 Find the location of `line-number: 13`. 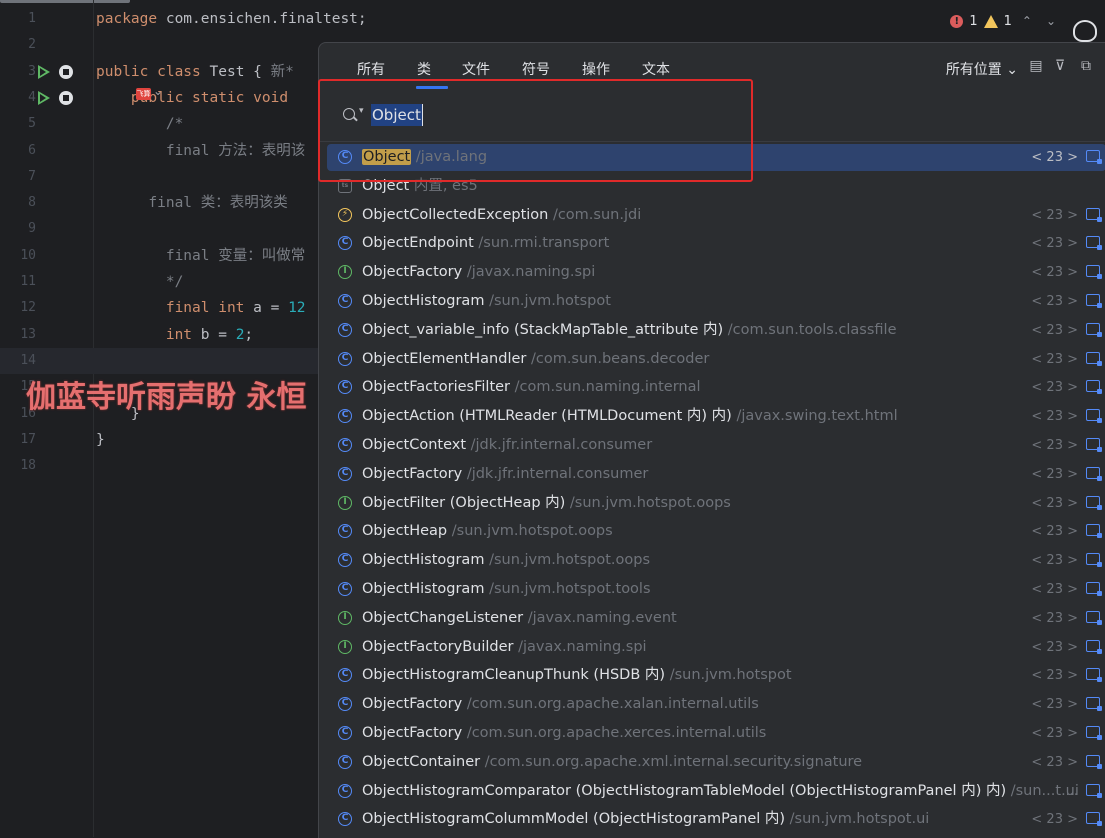

line-number: 13 is located at coordinates (18, 335).